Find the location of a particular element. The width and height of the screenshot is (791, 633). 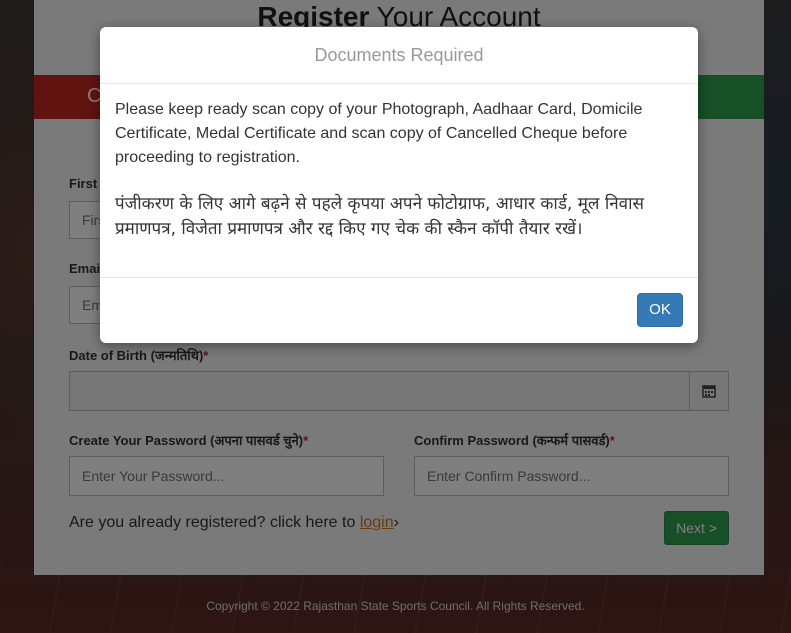

modal-title: Documents Required is located at coordinates (399, 55).